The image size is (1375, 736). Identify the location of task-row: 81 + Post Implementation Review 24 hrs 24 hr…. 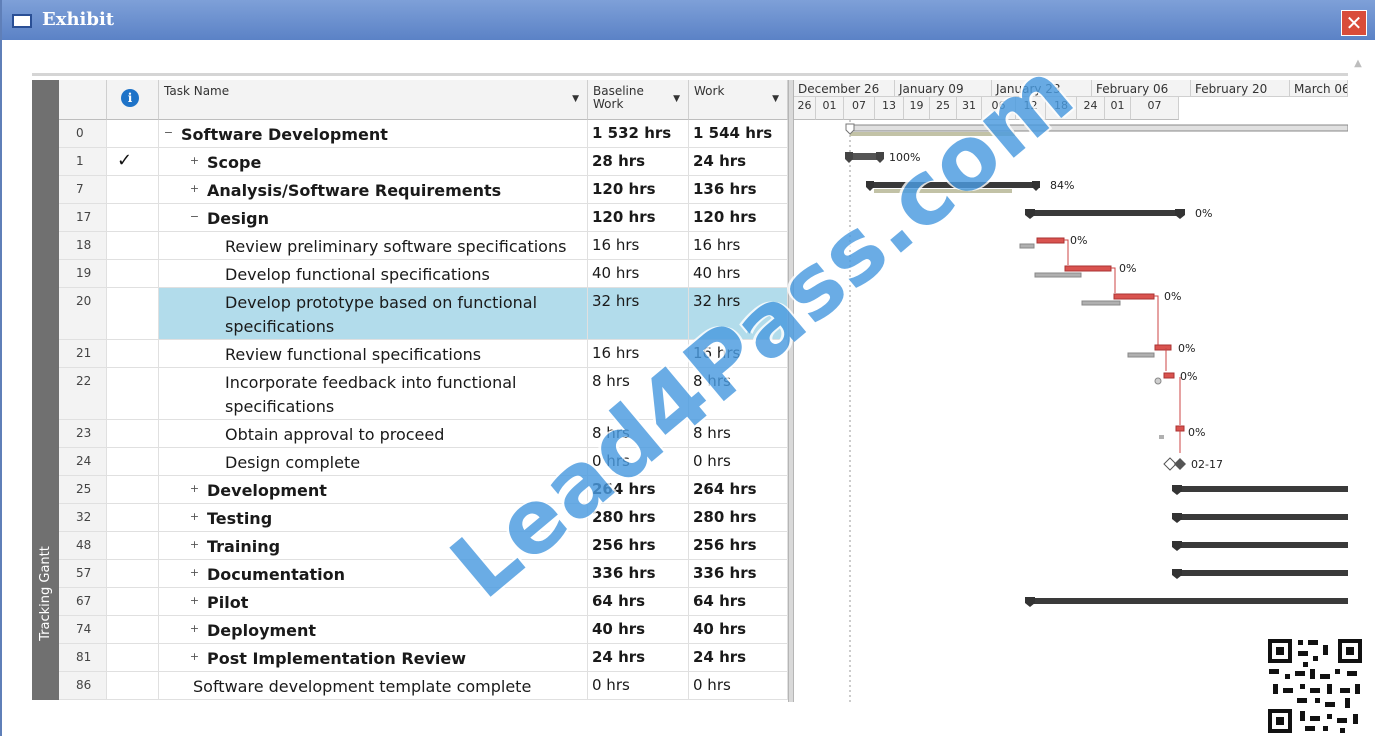
(423, 658).